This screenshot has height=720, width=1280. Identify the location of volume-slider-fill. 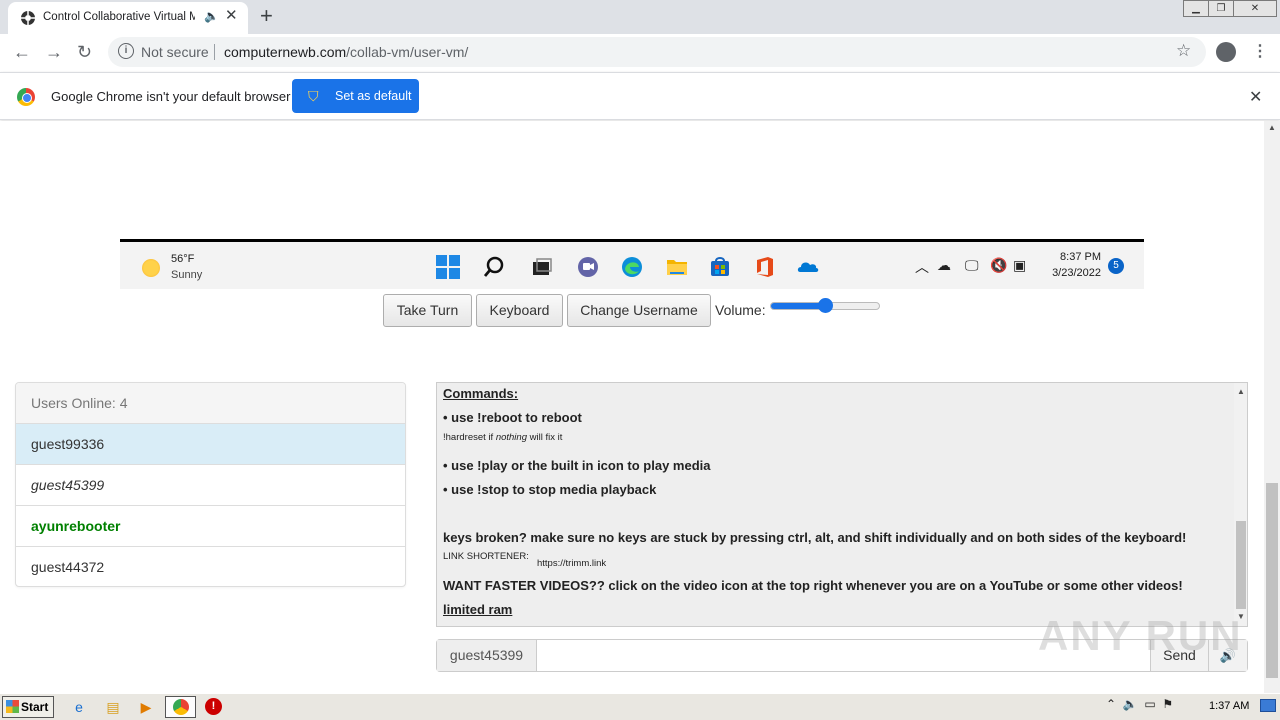
(798, 306).